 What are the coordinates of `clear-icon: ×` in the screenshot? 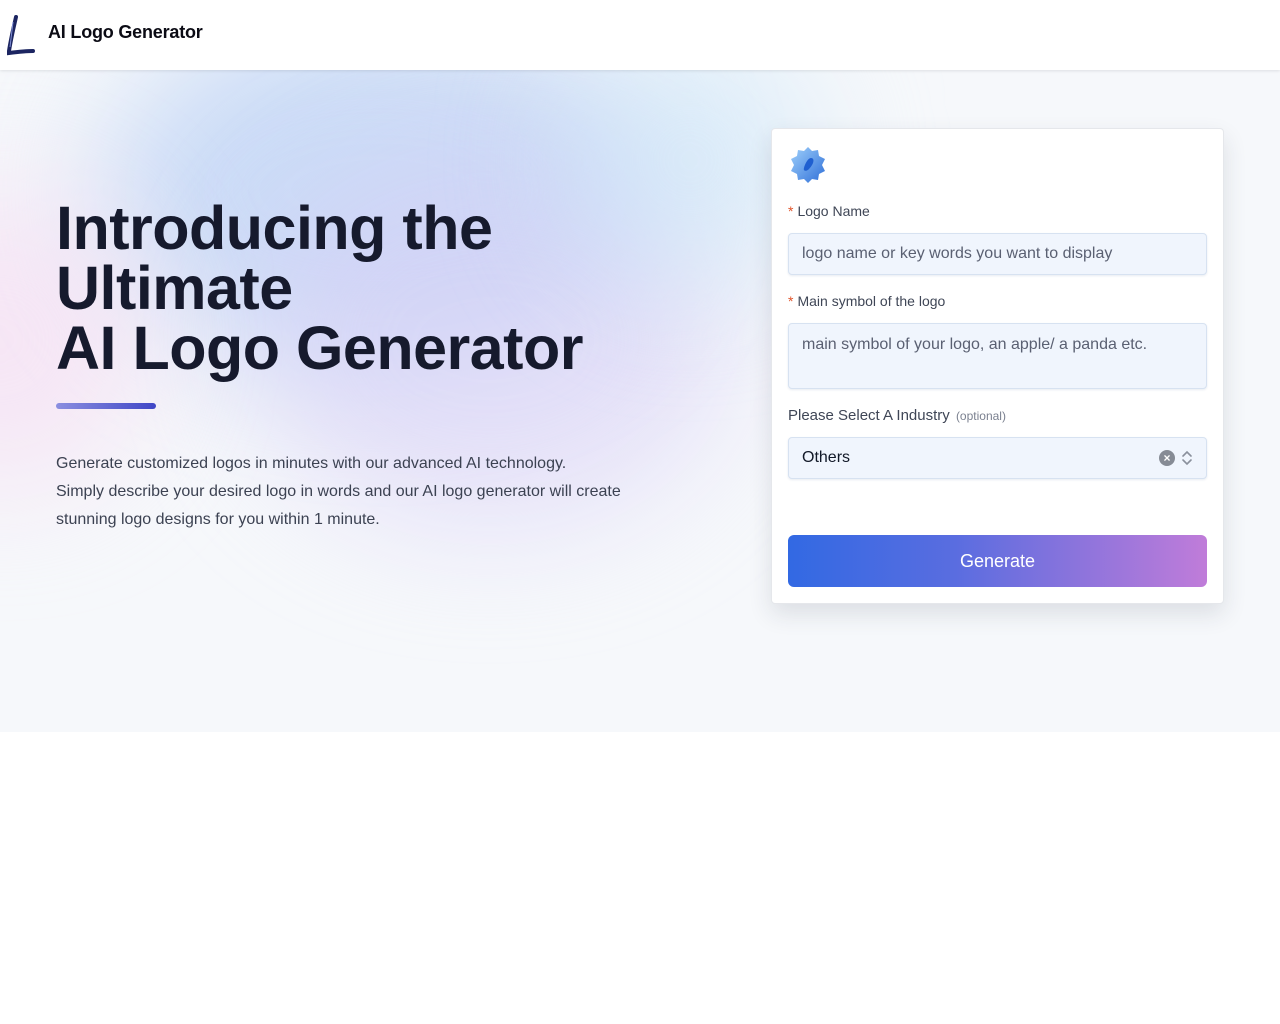 It's located at (1167, 458).